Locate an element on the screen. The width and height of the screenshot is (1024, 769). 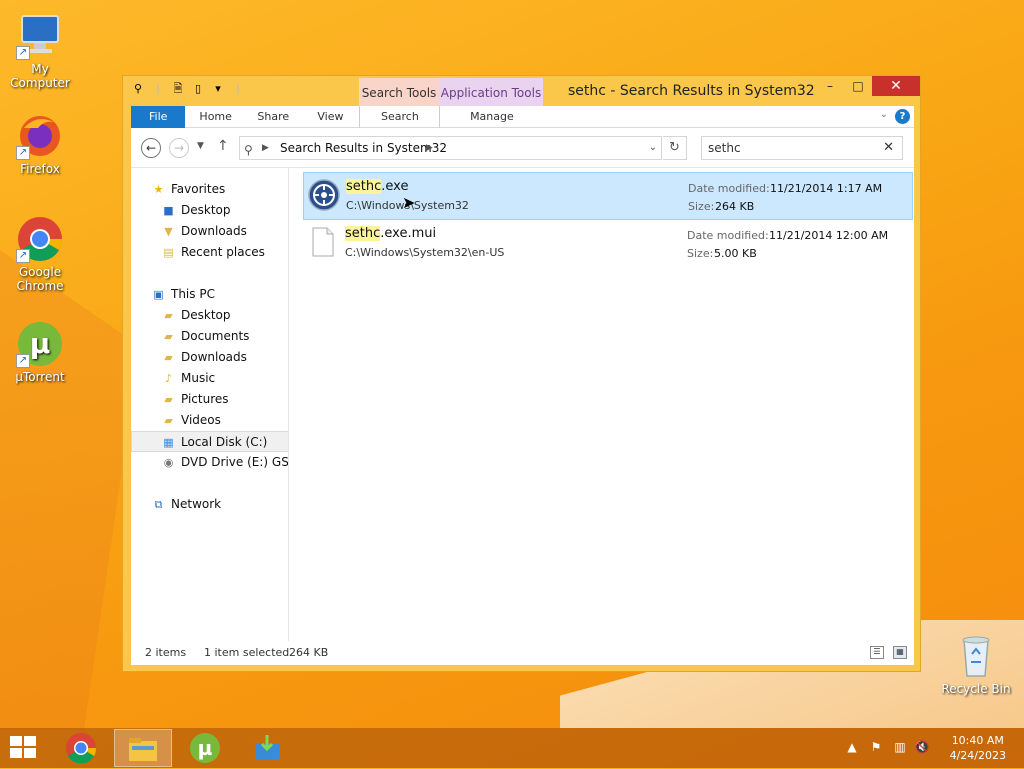
desktop-icon-utorrent: µ ↗ µTorrent is located at coordinates (40, 352).